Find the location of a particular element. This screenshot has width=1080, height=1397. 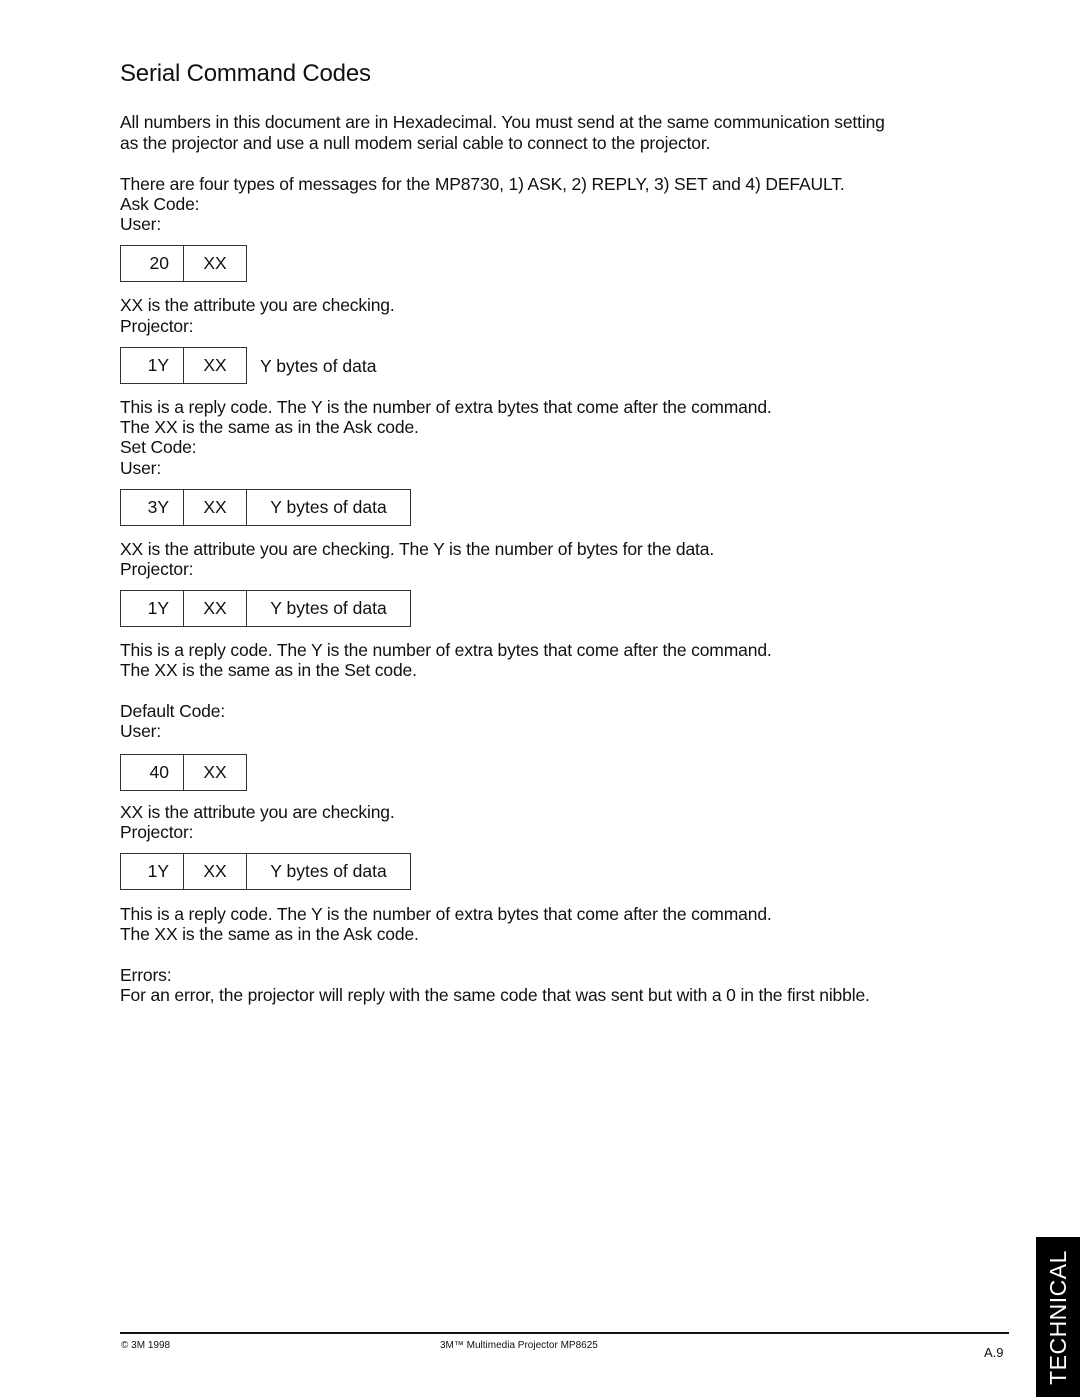

footer-product-name: 3M™ Multimedia Projector MP8625 is located at coordinates (519, 1345).